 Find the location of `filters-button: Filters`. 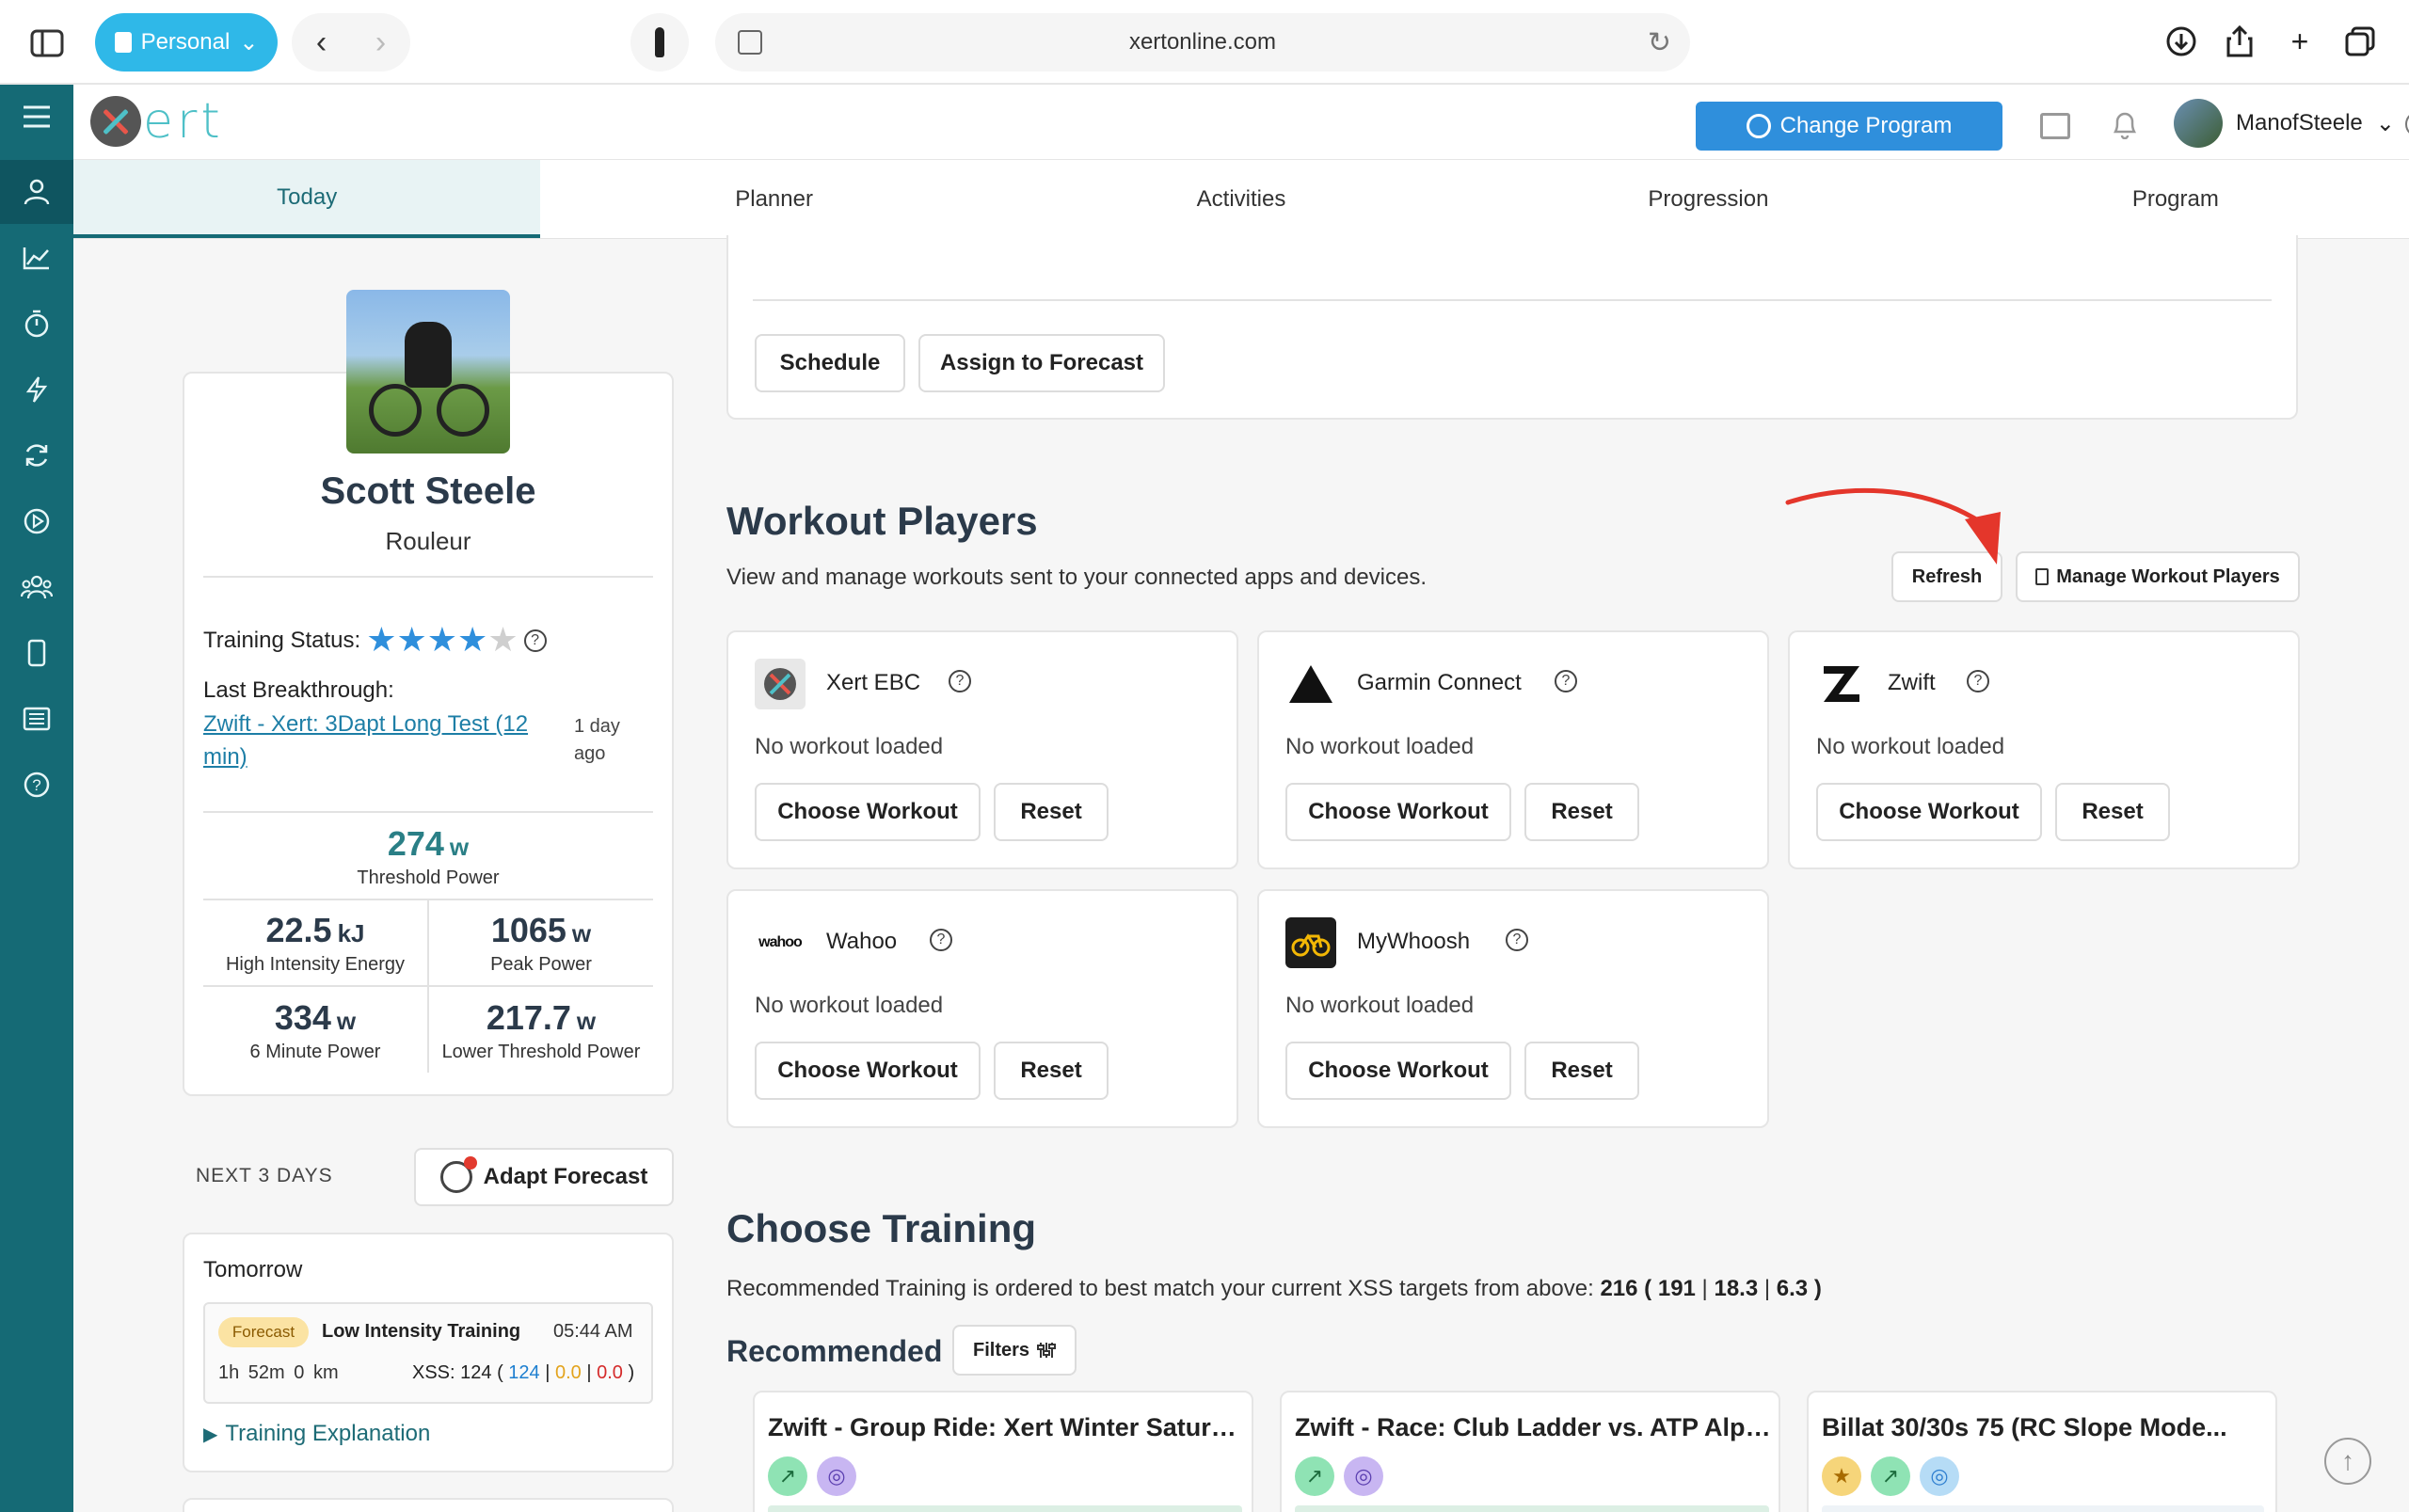

filters-button: Filters is located at coordinates (1014, 1351).